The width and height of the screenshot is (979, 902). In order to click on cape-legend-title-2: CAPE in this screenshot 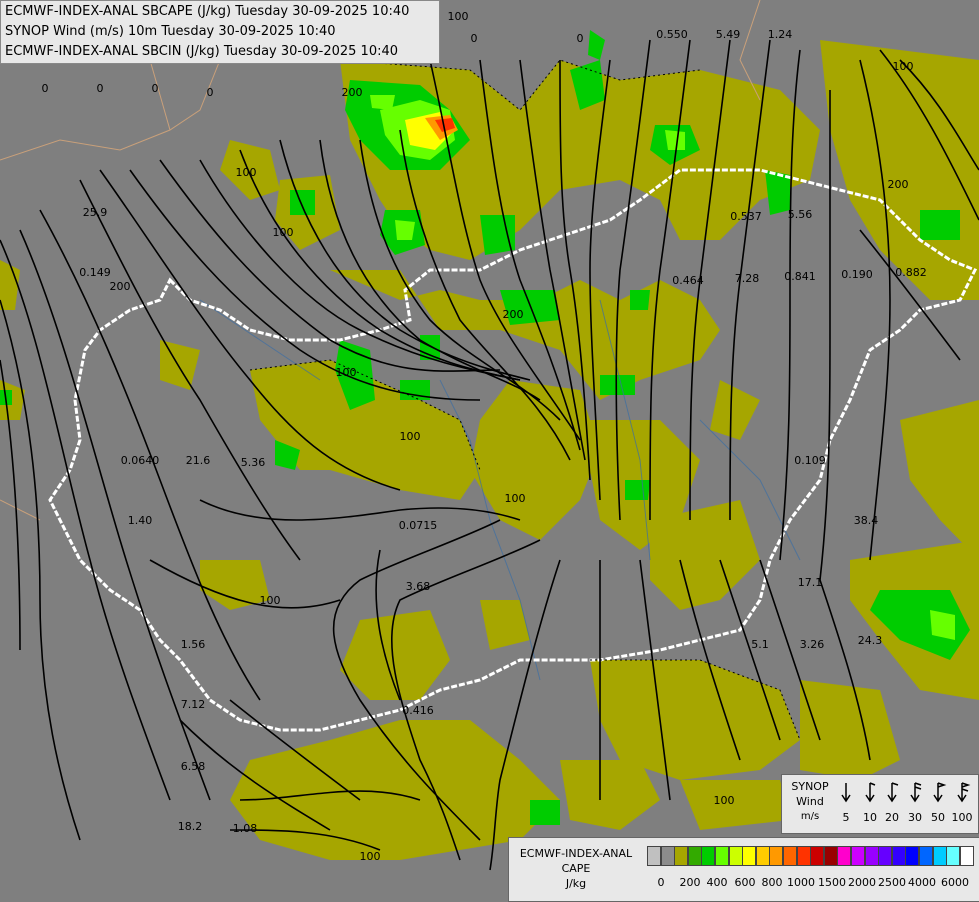, I will do `click(576, 868)`.